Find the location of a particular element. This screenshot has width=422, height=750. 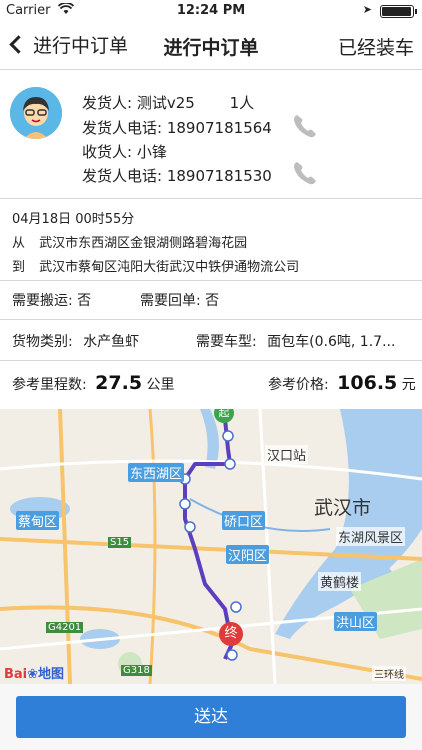

deliver-button: 送达 is located at coordinates (211, 717).